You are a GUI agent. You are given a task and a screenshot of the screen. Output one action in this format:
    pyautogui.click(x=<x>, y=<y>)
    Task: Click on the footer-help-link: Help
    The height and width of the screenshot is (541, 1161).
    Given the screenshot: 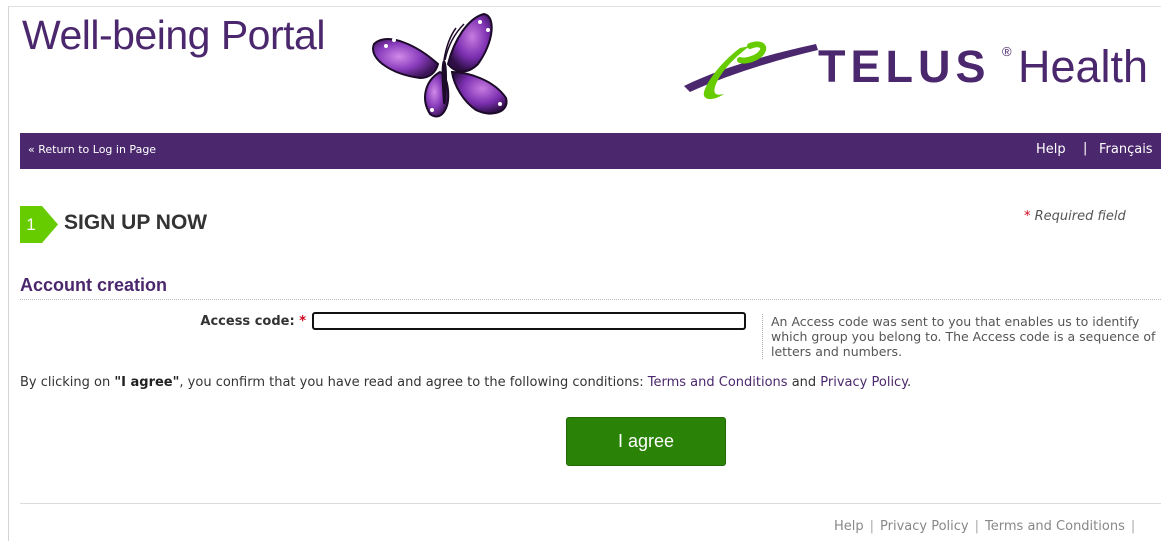 What is the action you would take?
    pyautogui.click(x=849, y=526)
    